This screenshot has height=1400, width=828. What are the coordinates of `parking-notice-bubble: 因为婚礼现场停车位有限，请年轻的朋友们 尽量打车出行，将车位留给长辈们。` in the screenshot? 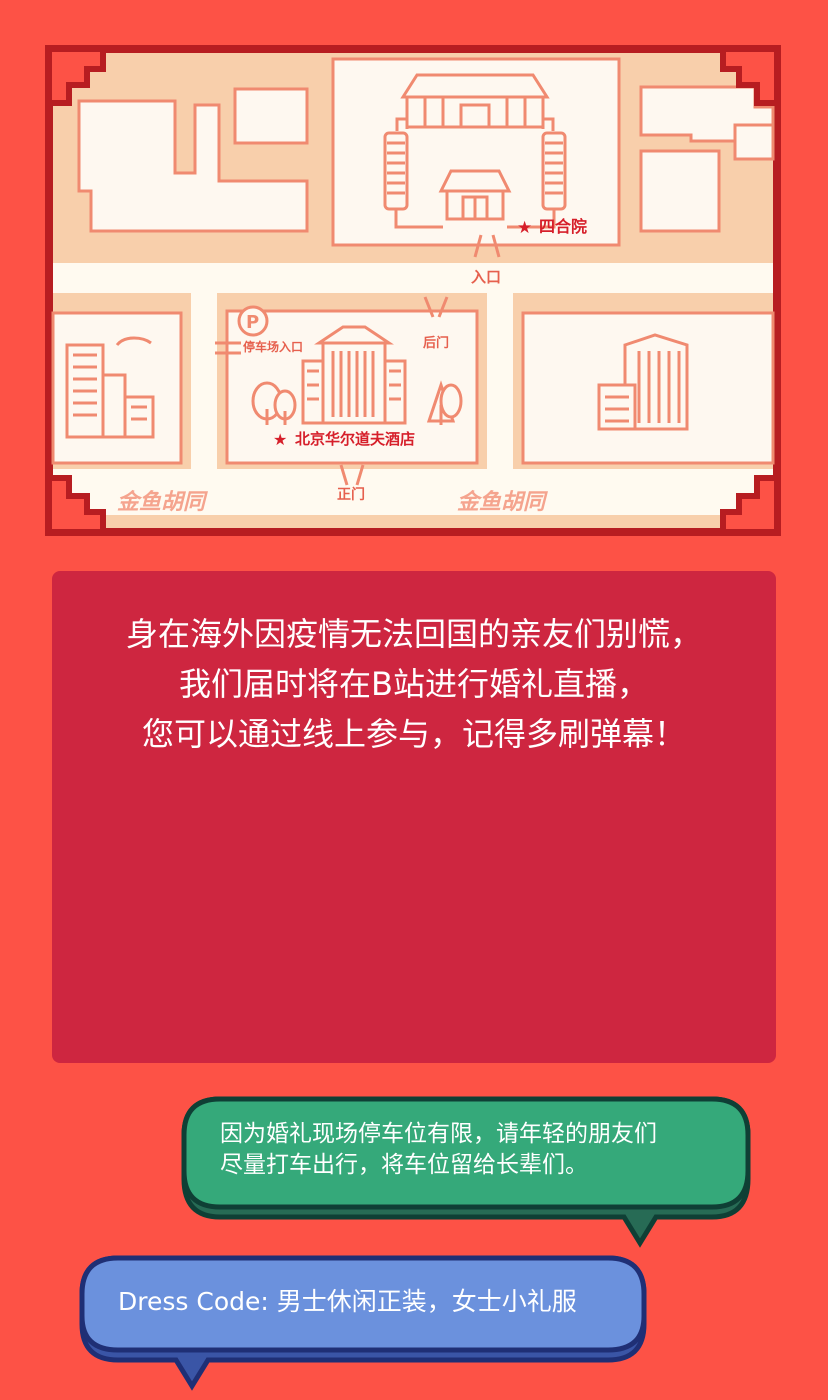 It's located at (466, 1173).